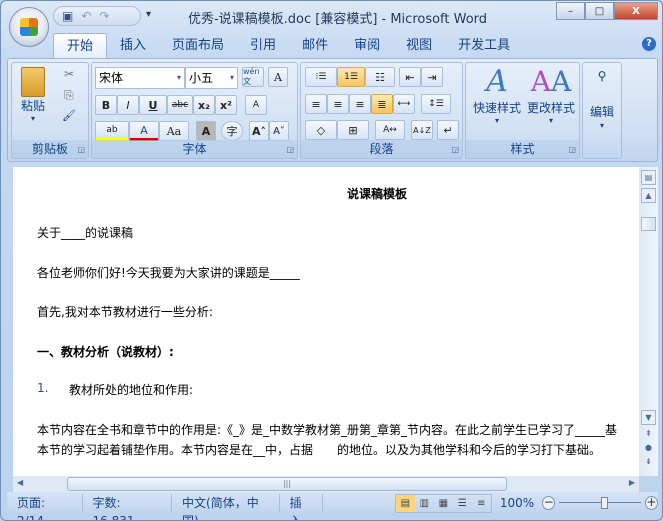 The image size is (663, 521). What do you see at coordinates (315, 46) in the screenshot?
I see `tab-mailings: 邮件` at bounding box center [315, 46].